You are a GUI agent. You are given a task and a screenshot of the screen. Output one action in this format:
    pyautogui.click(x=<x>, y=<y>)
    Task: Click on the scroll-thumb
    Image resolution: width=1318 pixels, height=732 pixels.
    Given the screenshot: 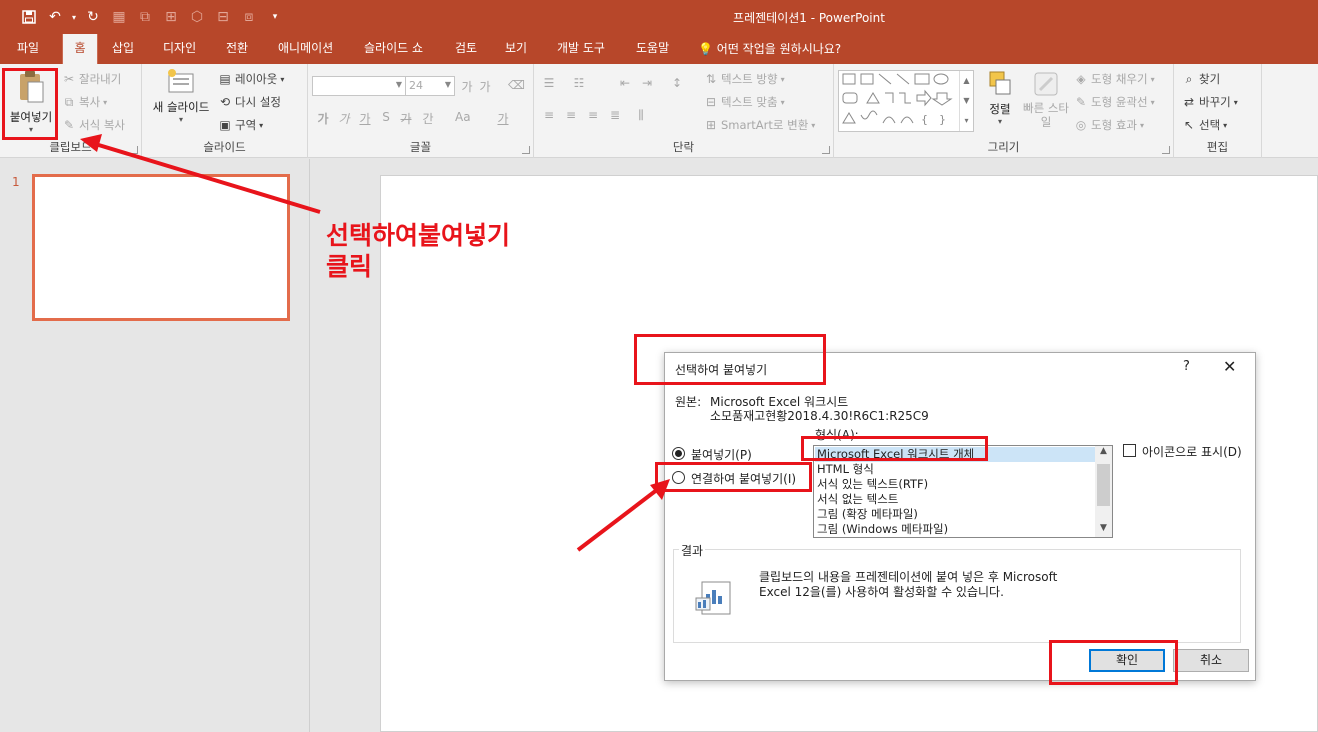 What is the action you would take?
    pyautogui.click(x=1103, y=485)
    